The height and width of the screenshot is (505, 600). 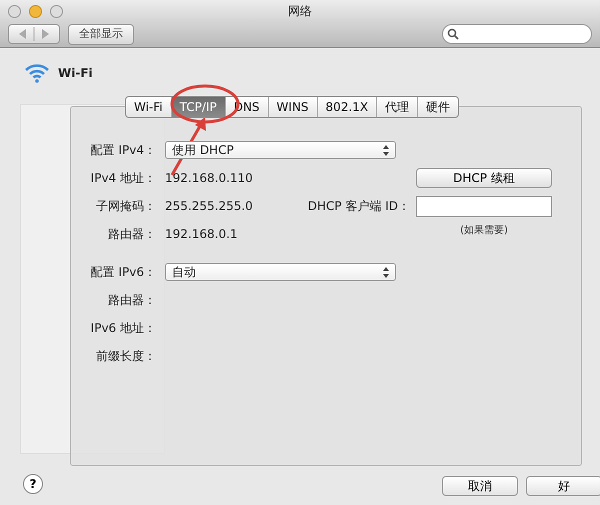 I want to click on help-button: ?, so click(x=33, y=484).